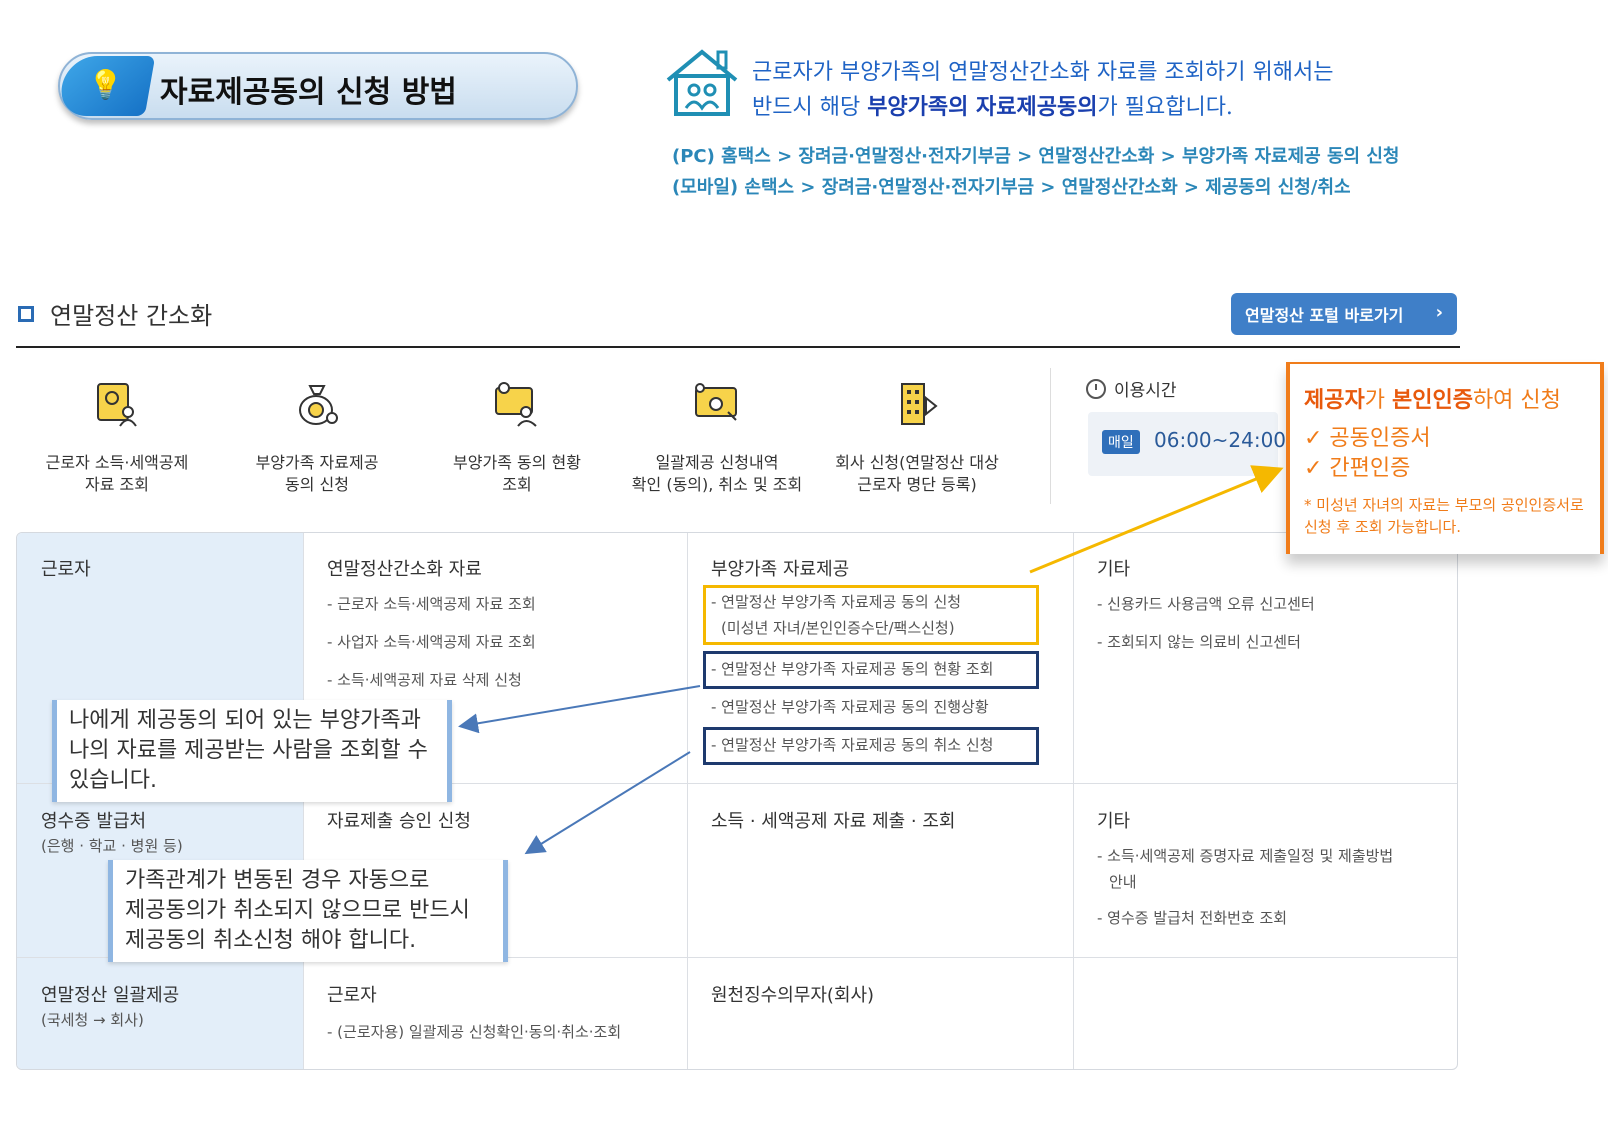 This screenshot has height=1125, width=1608. Describe the element at coordinates (579, 709) in the screenshot. I see `arrow-to-status-callout` at that location.